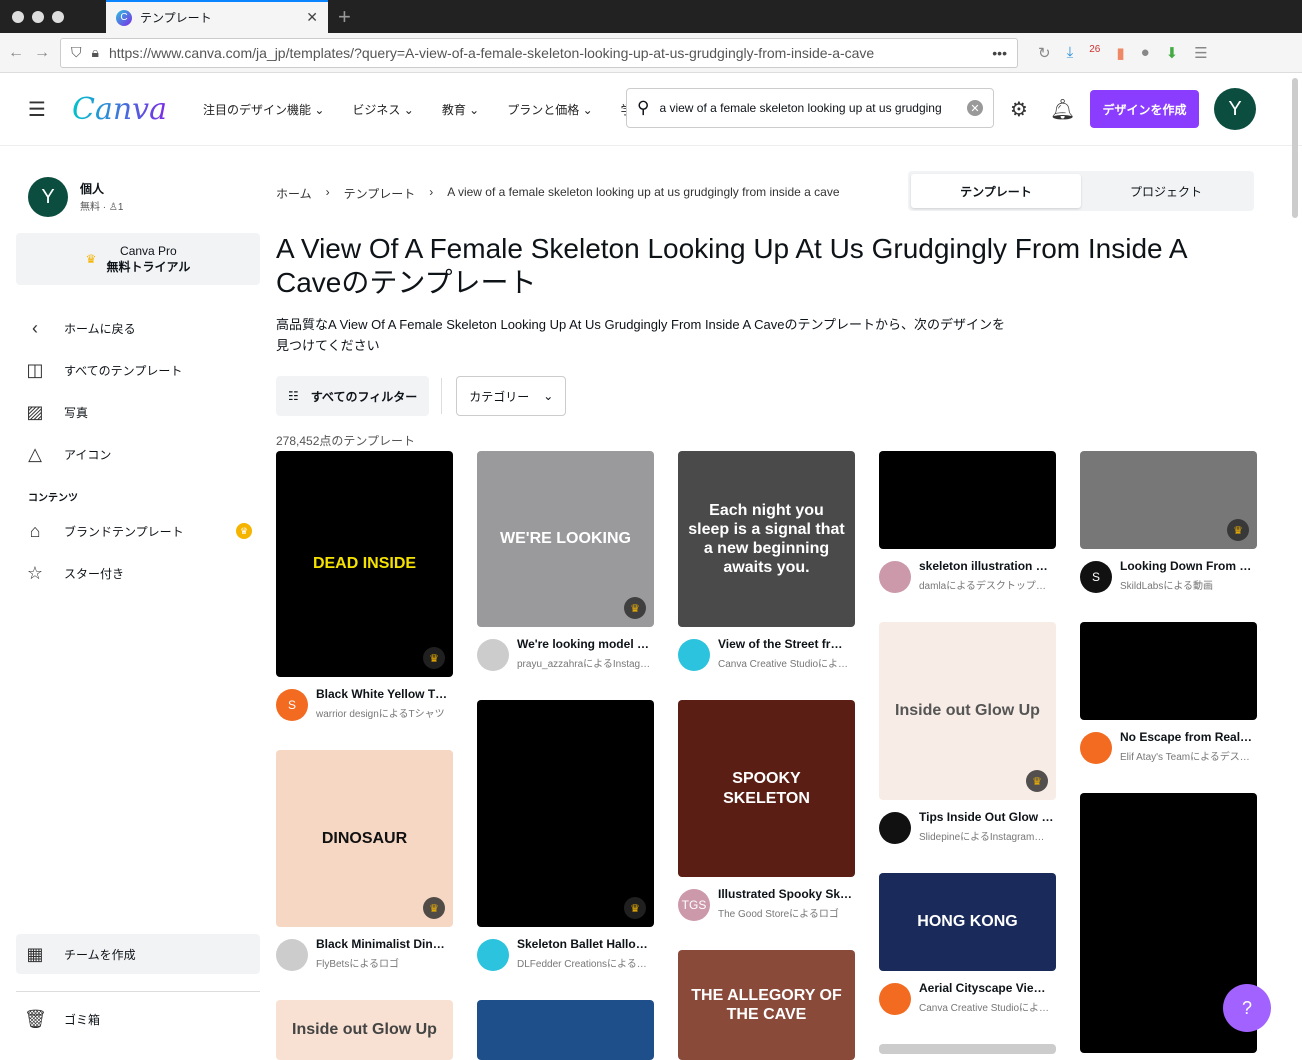 The height and width of the screenshot is (1060, 1302). Describe the element at coordinates (144, 197) in the screenshot. I see `profile: Y 個人 無料 · ♙1` at that location.